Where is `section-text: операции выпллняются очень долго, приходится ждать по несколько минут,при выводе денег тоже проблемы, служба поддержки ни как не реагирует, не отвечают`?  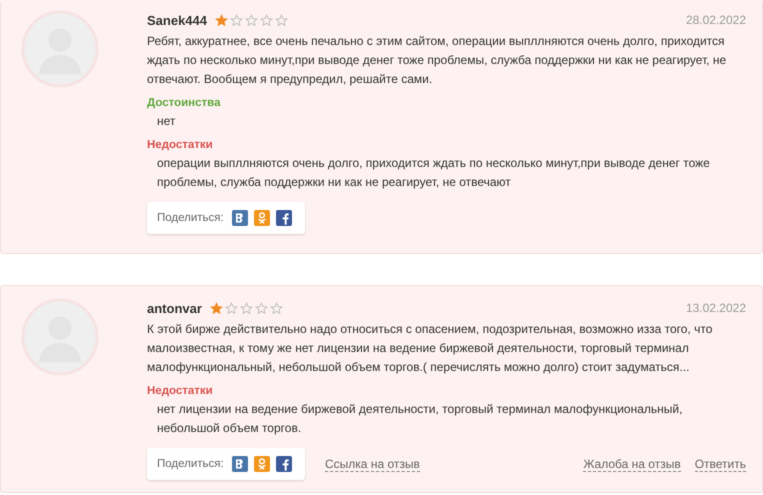
section-text: операции выпллняются очень долго, приходится ждать по несколько минут,при выводе денег тоже проблемы, служба поддержки ни как не реагирует, не отвечают is located at coordinates (434, 173).